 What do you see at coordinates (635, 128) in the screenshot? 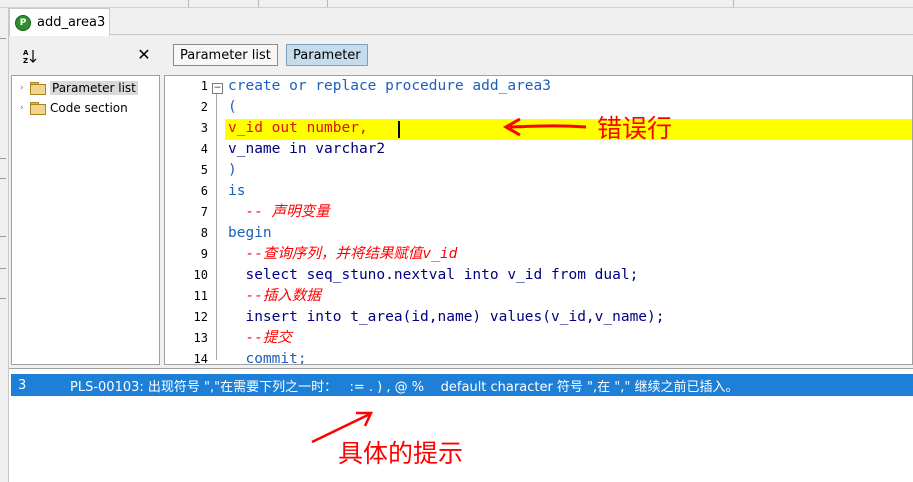
I see `annotation-error-line: 错误行` at bounding box center [635, 128].